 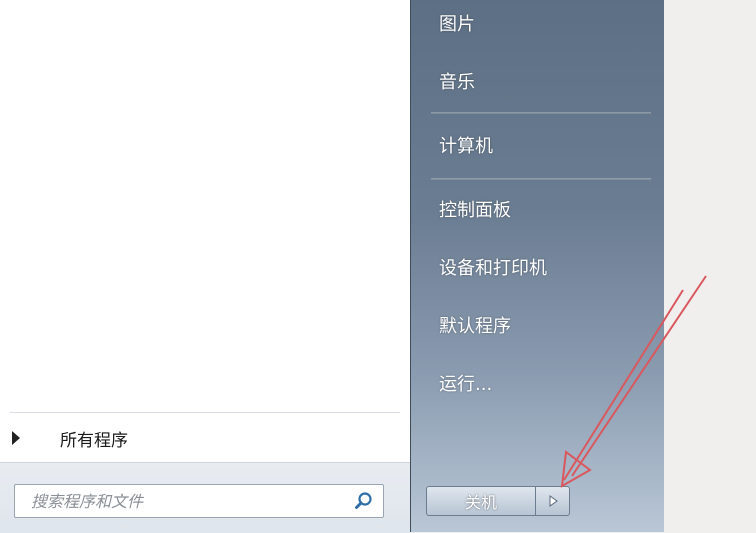 I want to click on menu-item-label: 音乐, so click(x=457, y=82).